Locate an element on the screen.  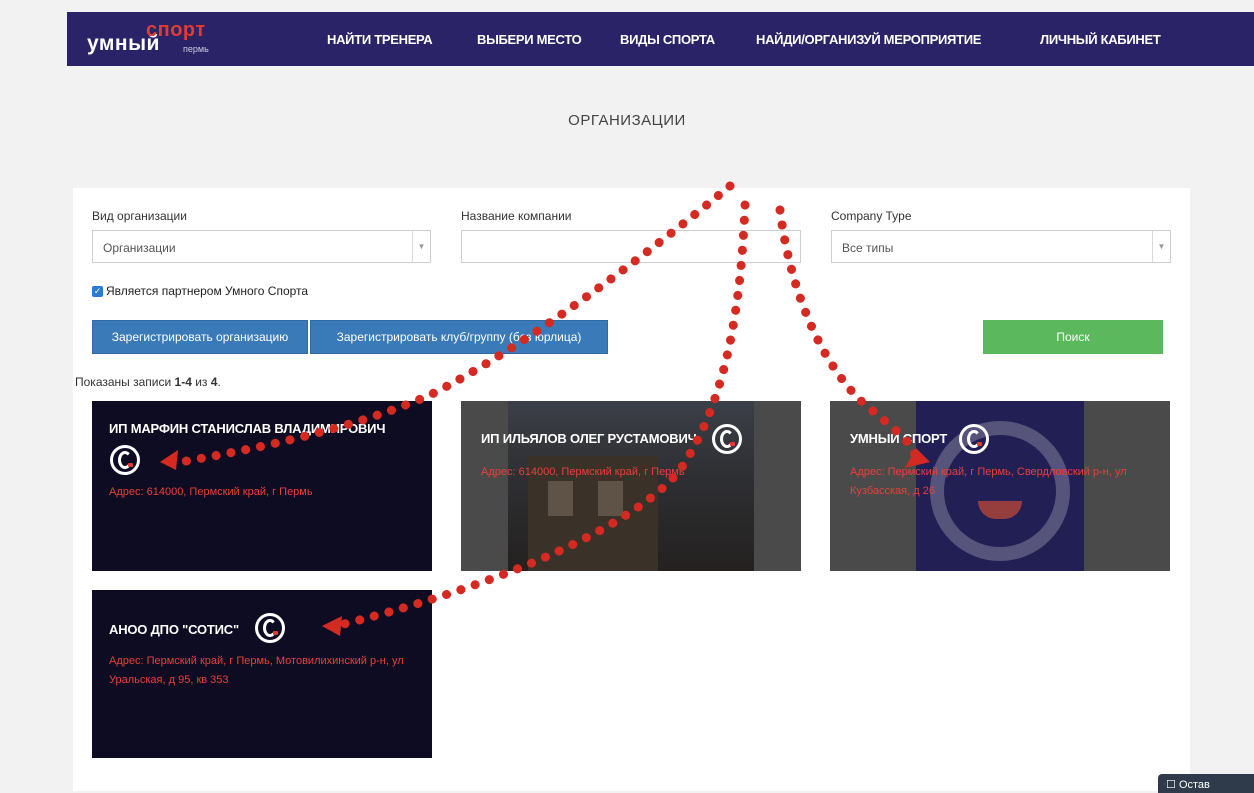
nav-events: НАЙДИ/ОРГАНИЗУЙ МЕРОПРИЯТИЕ is located at coordinates (868, 39).